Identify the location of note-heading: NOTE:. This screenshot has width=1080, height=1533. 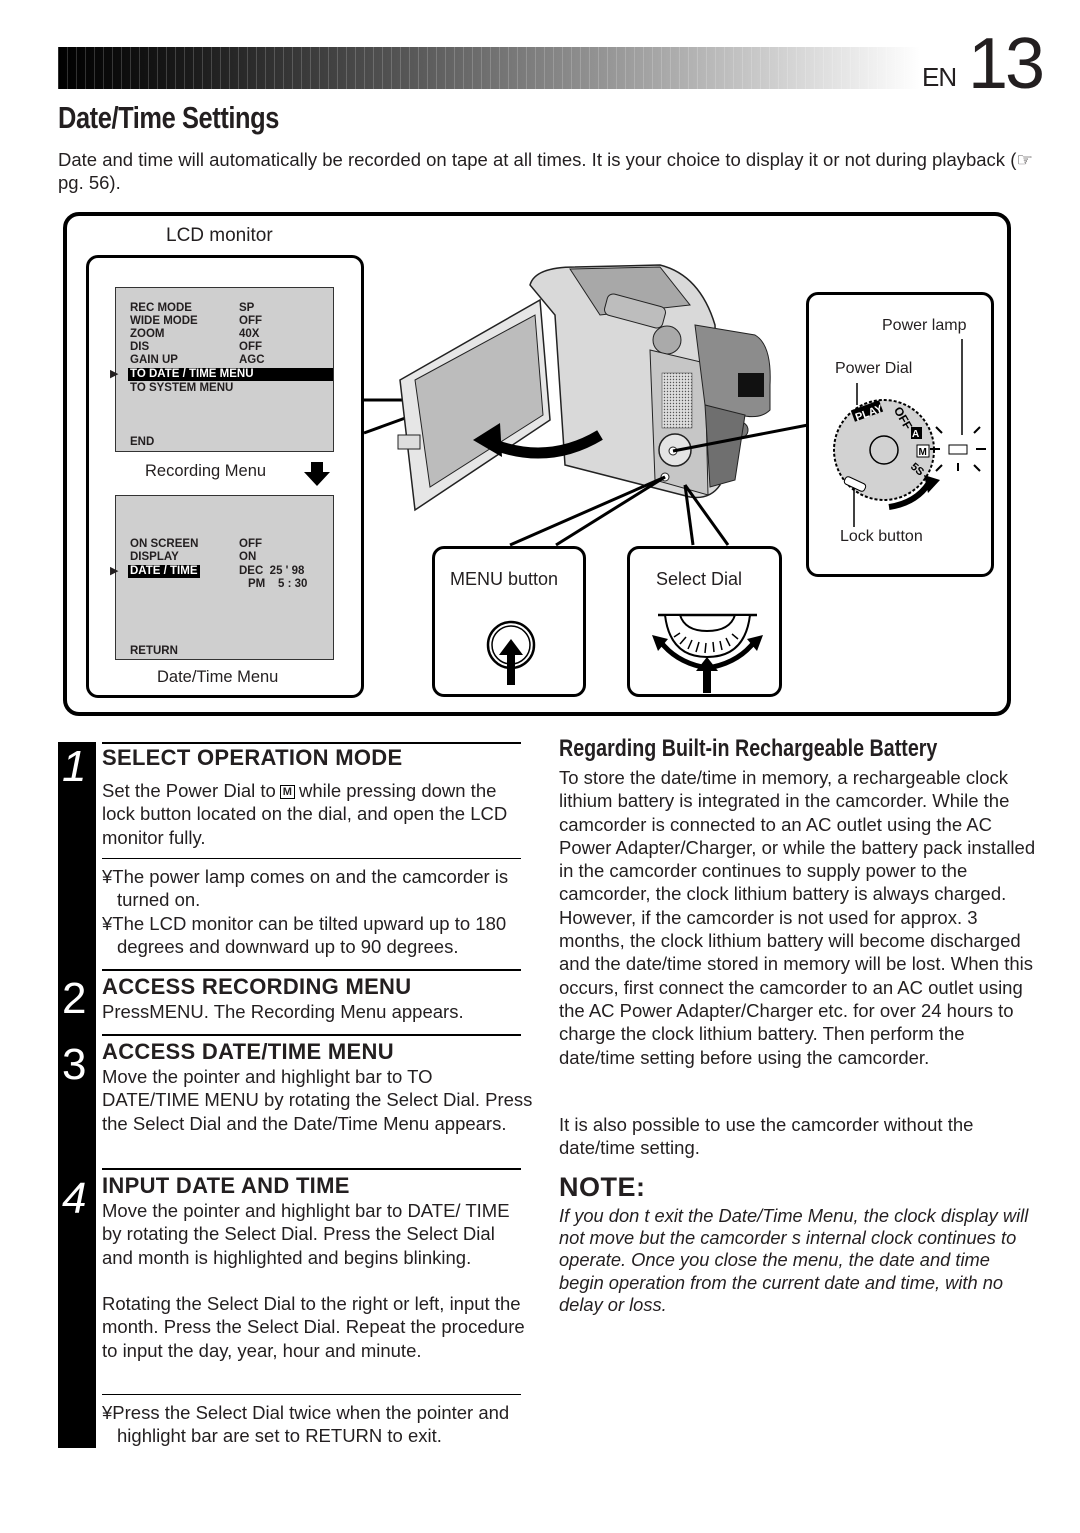
(602, 1187).